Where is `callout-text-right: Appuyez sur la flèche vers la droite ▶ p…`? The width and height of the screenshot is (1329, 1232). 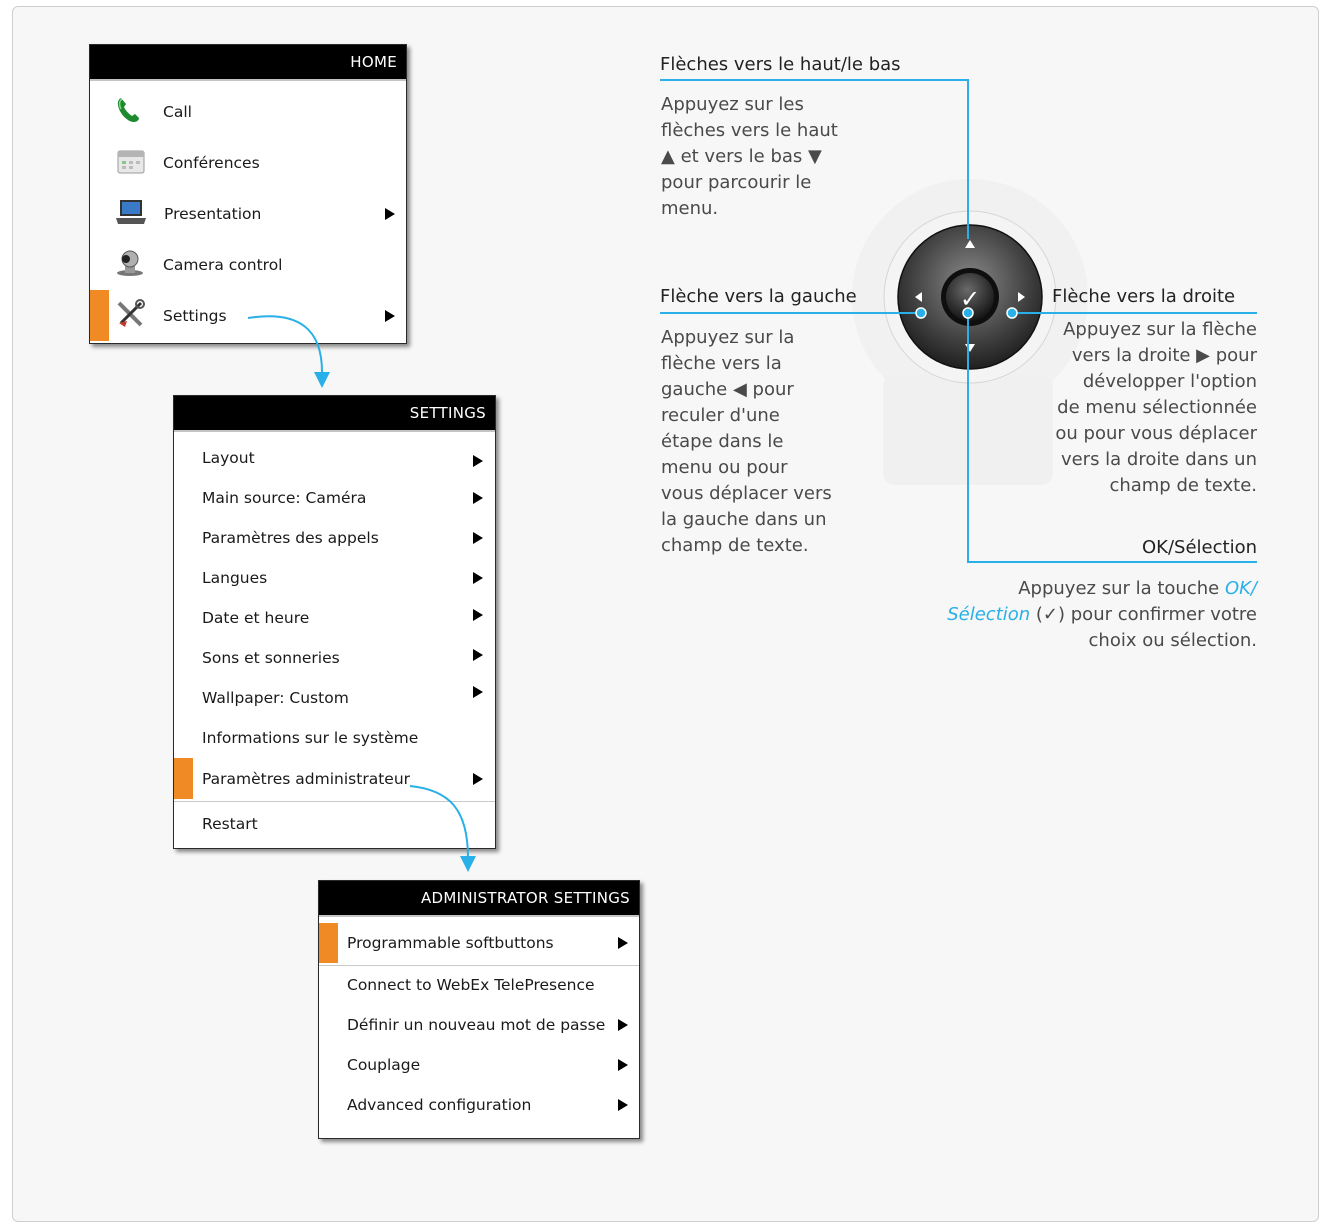
callout-text-right: Appuyez sur la flèche vers la droite ▶ p… is located at coordinates (1156, 407).